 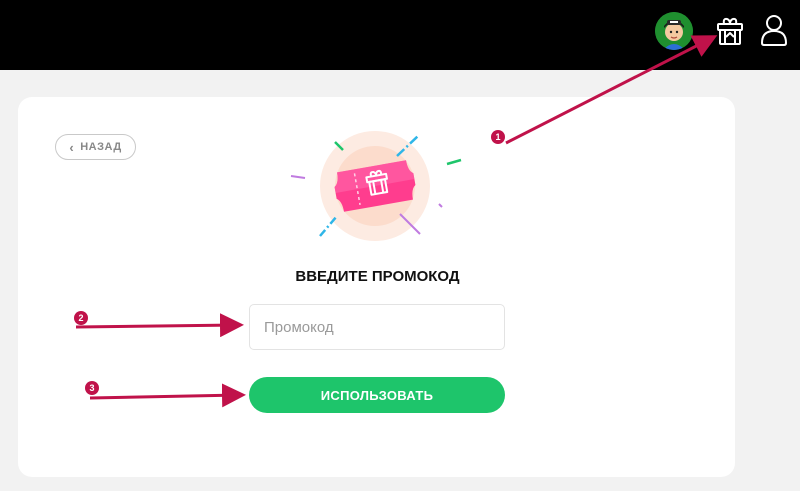 What do you see at coordinates (377, 276) in the screenshot?
I see `page-title: ВВЕДИТЕ ПРОМОКОД` at bounding box center [377, 276].